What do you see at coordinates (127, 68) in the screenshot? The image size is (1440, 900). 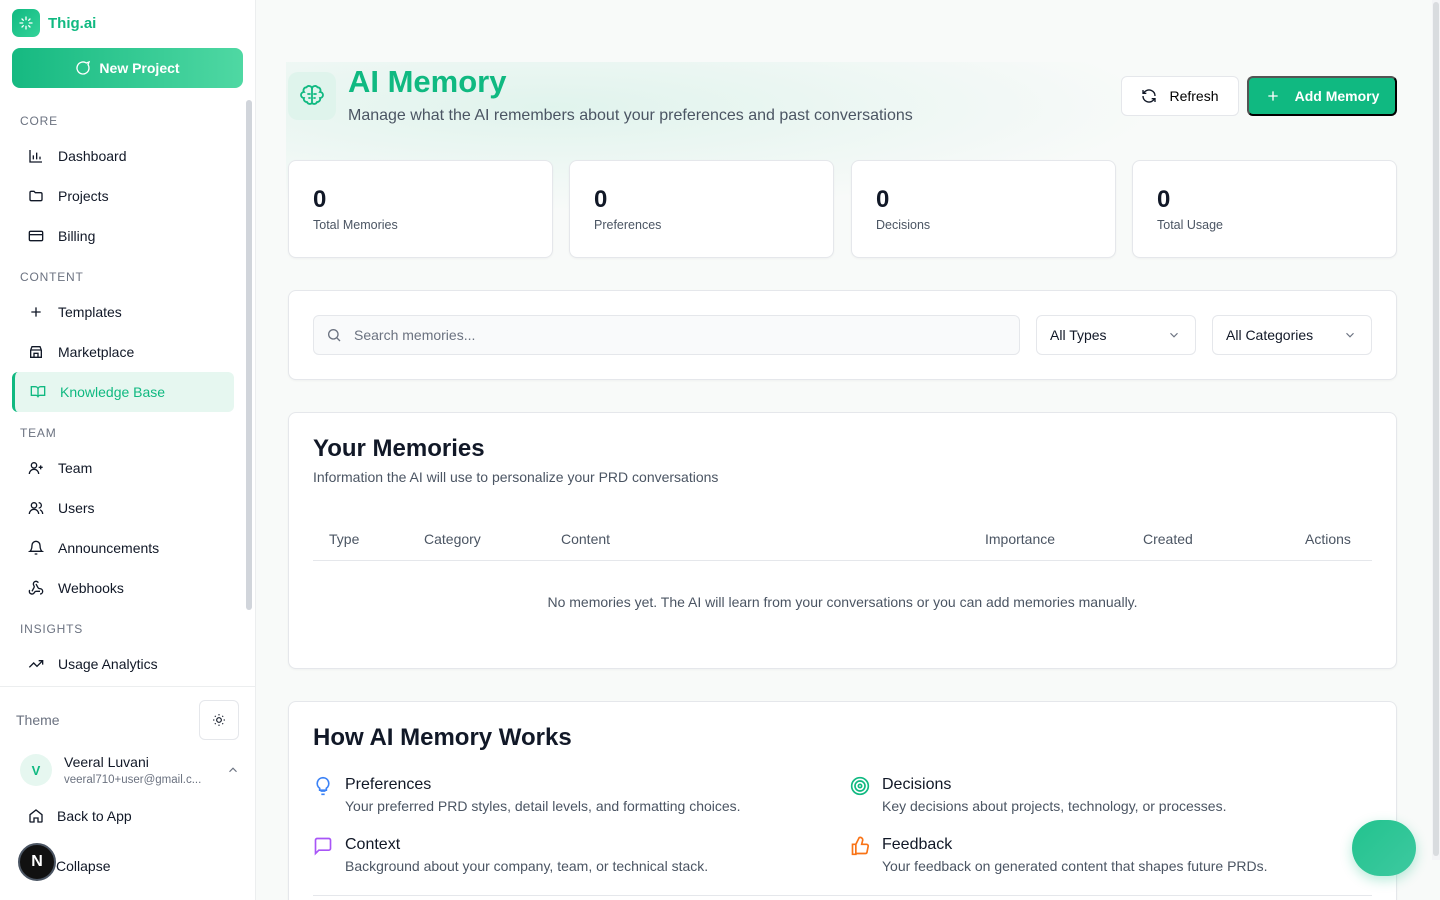 I see `new-project-button: New Project` at bounding box center [127, 68].